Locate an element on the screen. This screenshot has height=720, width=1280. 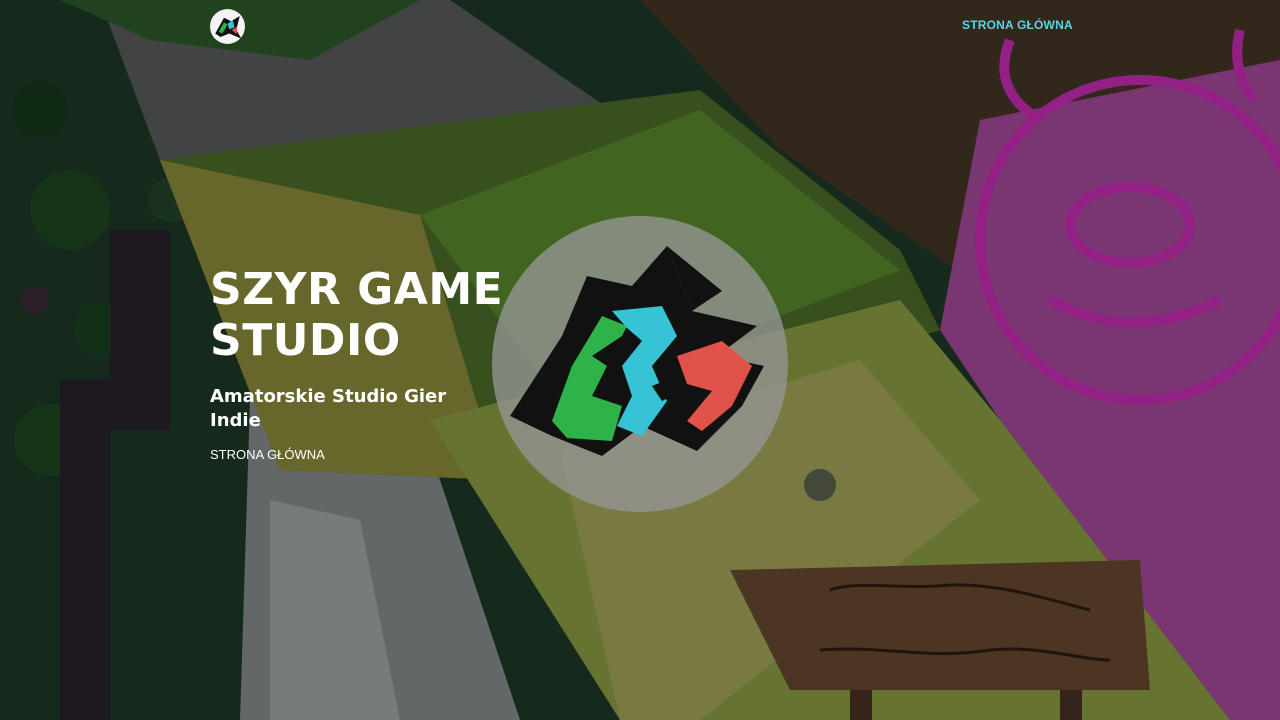
studio-emblem is located at coordinates (640, 364).